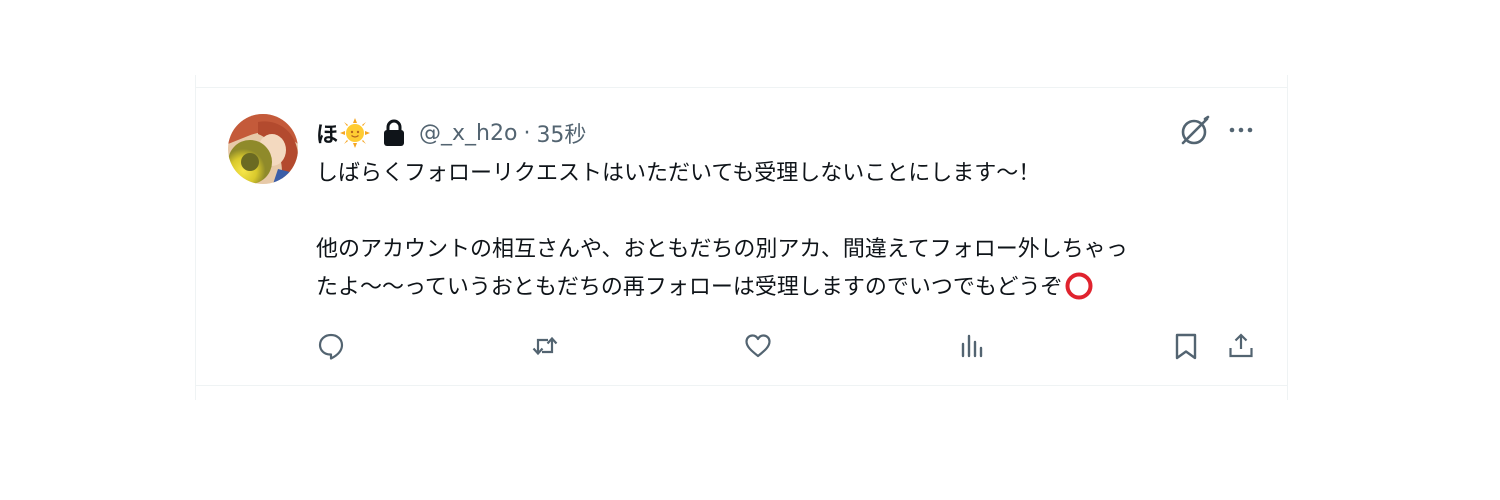 The height and width of the screenshot is (500, 1500). I want to click on bookmark-icon, so click(1186, 346).